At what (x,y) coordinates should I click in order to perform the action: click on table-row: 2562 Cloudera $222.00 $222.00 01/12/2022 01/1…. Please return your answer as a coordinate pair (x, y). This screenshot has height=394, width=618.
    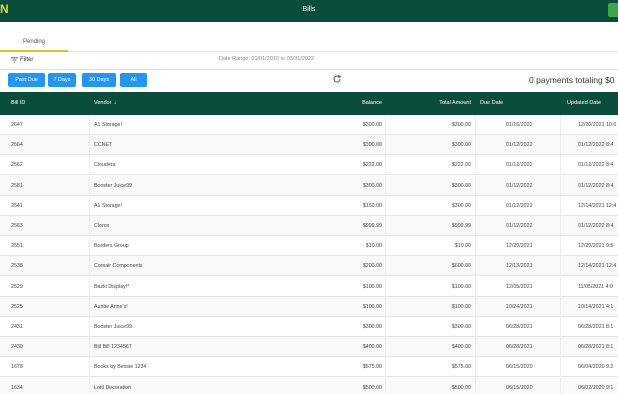
    Looking at the image, I should click on (309, 165).